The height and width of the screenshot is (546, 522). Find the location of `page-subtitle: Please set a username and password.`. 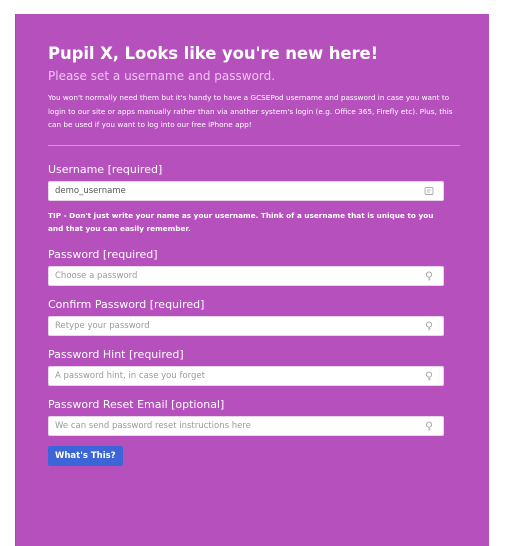

page-subtitle: Please set a username and password. is located at coordinates (162, 76).